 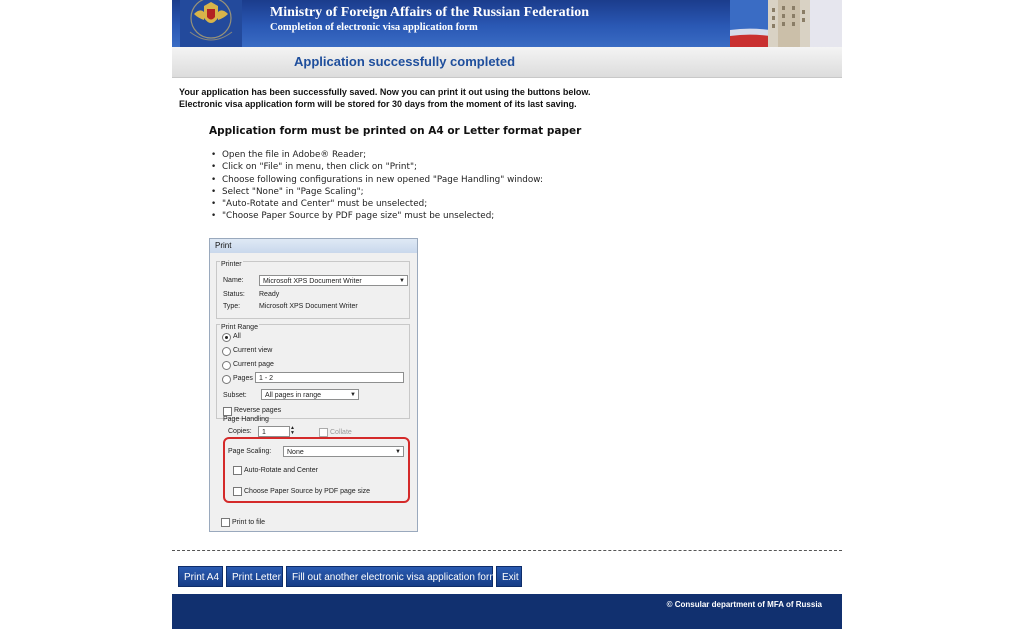 What do you see at coordinates (405, 61) in the screenshot?
I see `page-title: Application successfully completed` at bounding box center [405, 61].